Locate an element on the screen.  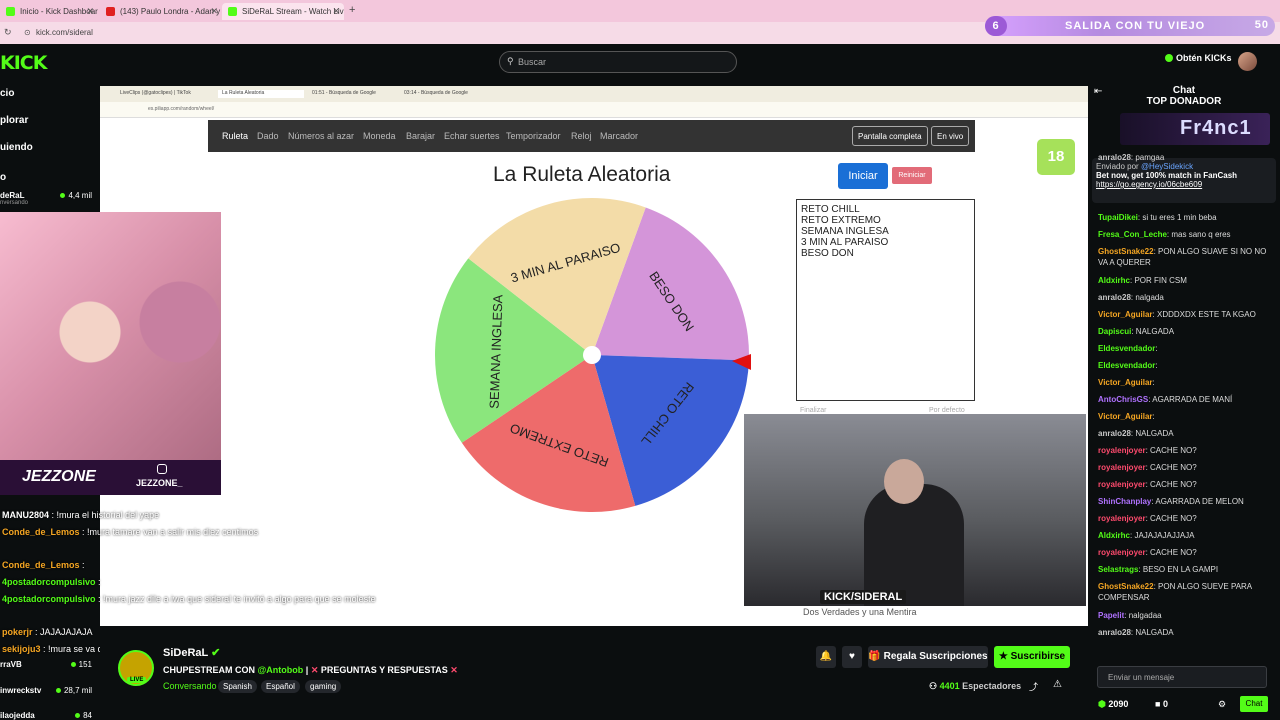
guest-cam-bar: JEZZONE JEZZONE_ is located at coordinates (110, 477).